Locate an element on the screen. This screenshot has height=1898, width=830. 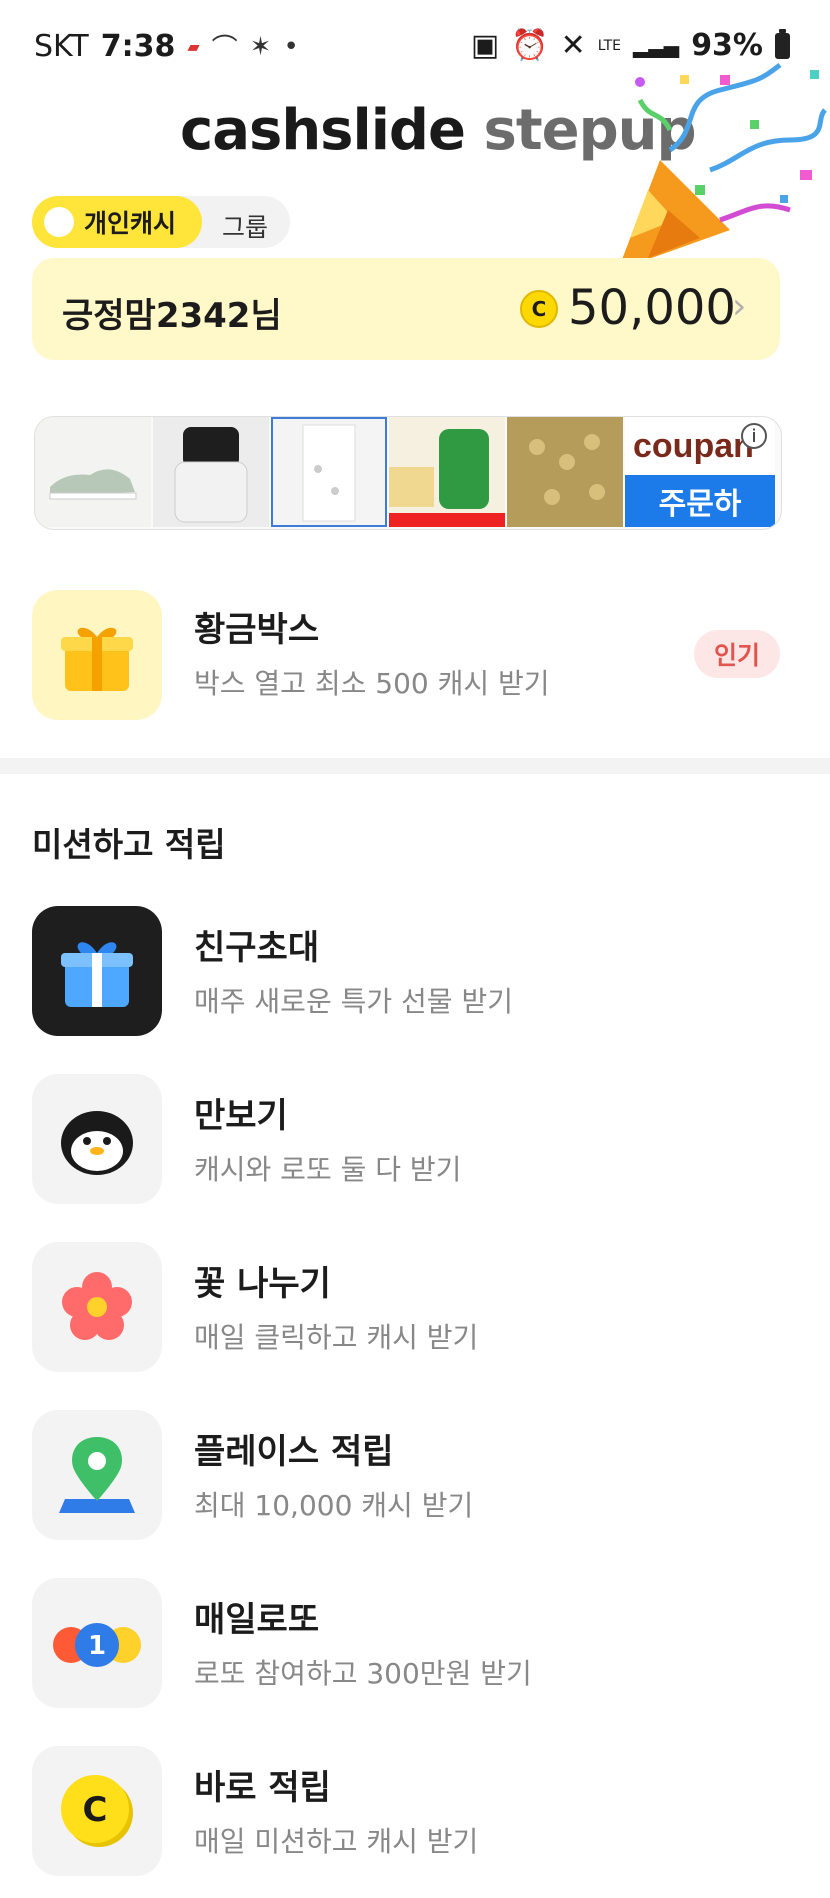
mission-title: 플레이스 적립 is located at coordinates (294, 1452).